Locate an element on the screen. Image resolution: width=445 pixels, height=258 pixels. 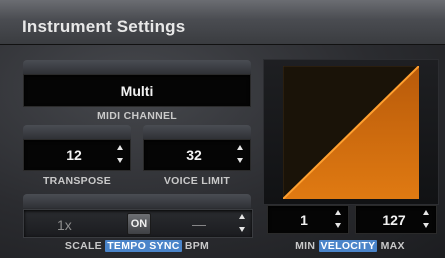
bpm-spinner-icon is located at coordinates (242, 223).